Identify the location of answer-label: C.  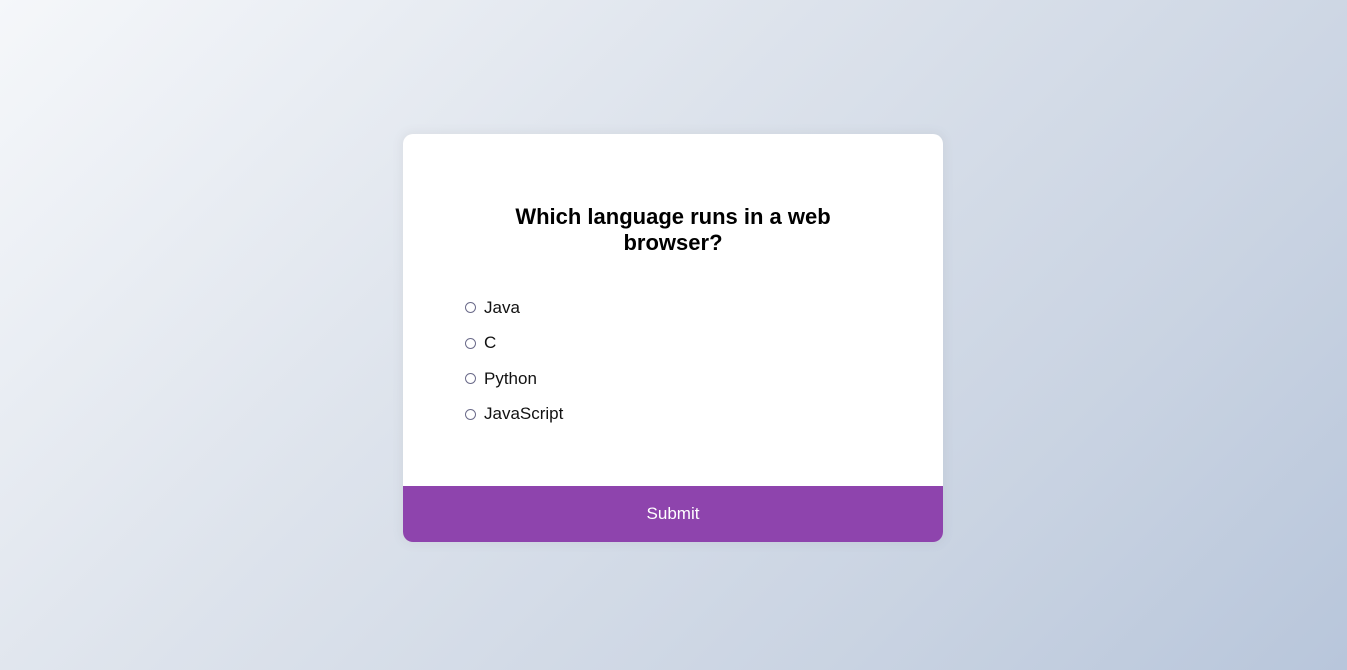
(490, 343).